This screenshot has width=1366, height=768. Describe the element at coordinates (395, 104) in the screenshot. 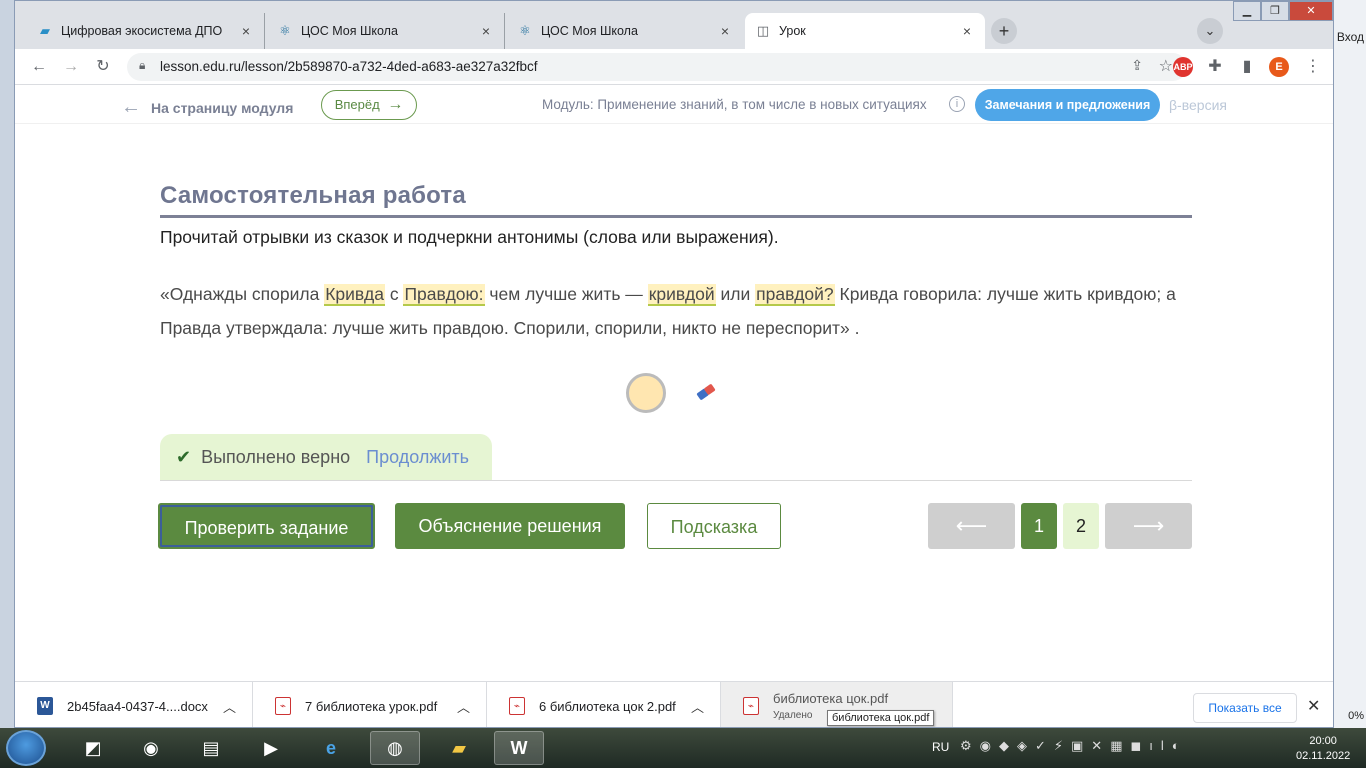

I see `arrow-right-icon: →` at that location.